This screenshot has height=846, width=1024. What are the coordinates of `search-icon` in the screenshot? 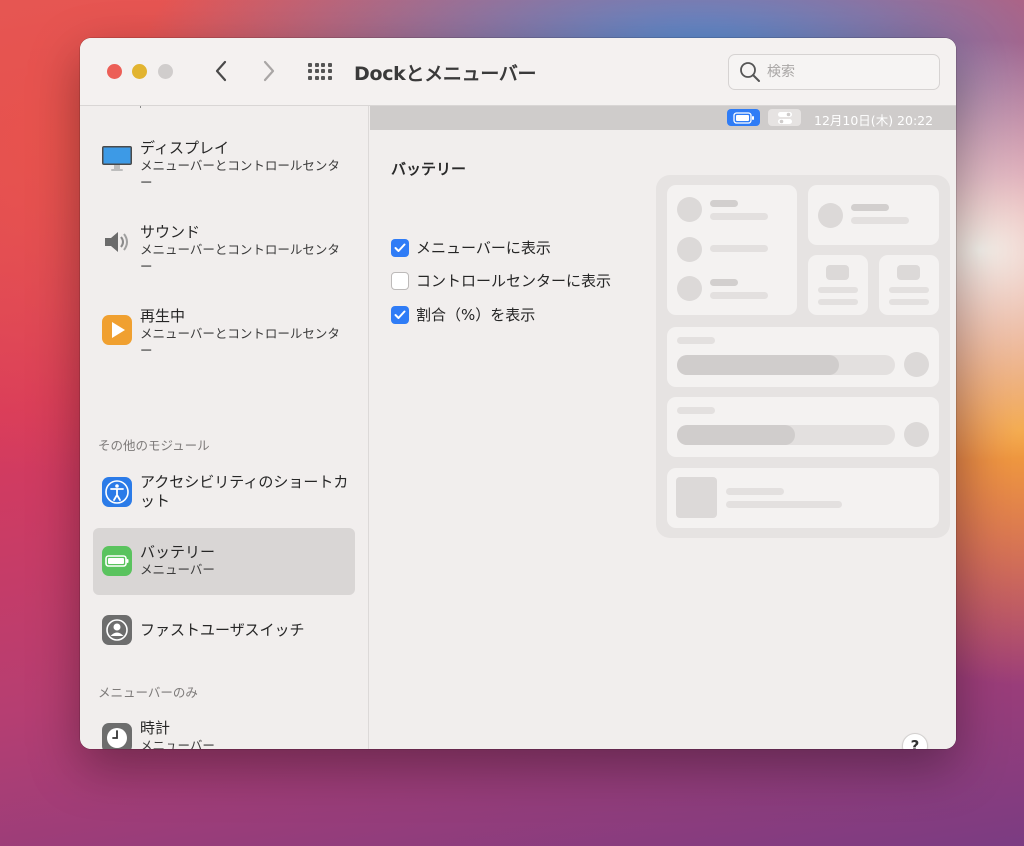 It's located at (750, 72).